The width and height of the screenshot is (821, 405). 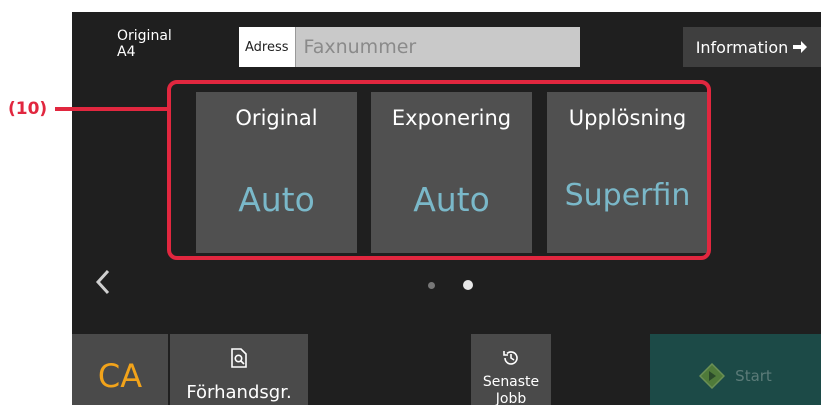 I want to click on ca-button: CA, so click(x=120, y=369).